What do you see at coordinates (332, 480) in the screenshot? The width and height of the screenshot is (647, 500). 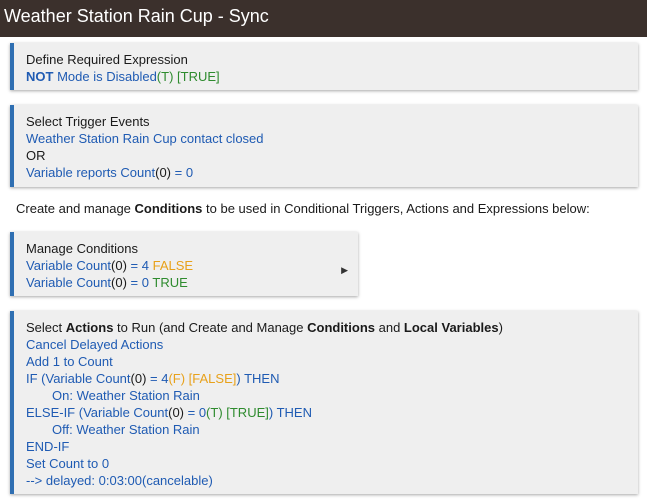 I see `action-delayed: --> delayed: 0:03:00(cancelable)` at bounding box center [332, 480].